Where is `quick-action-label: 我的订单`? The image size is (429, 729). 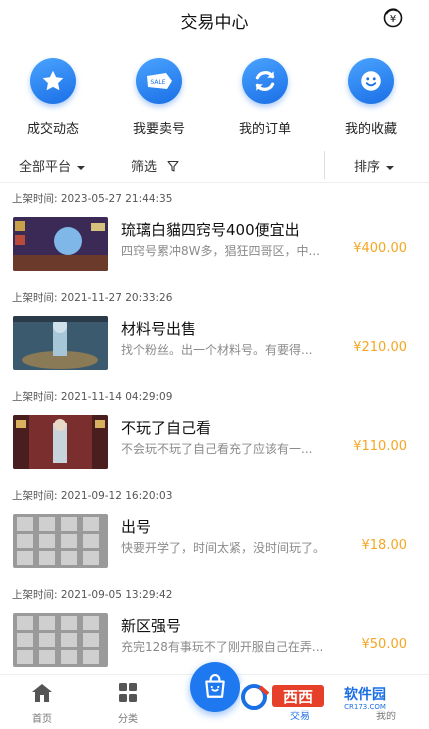
quick-action-label: 我的订单 is located at coordinates (264, 129).